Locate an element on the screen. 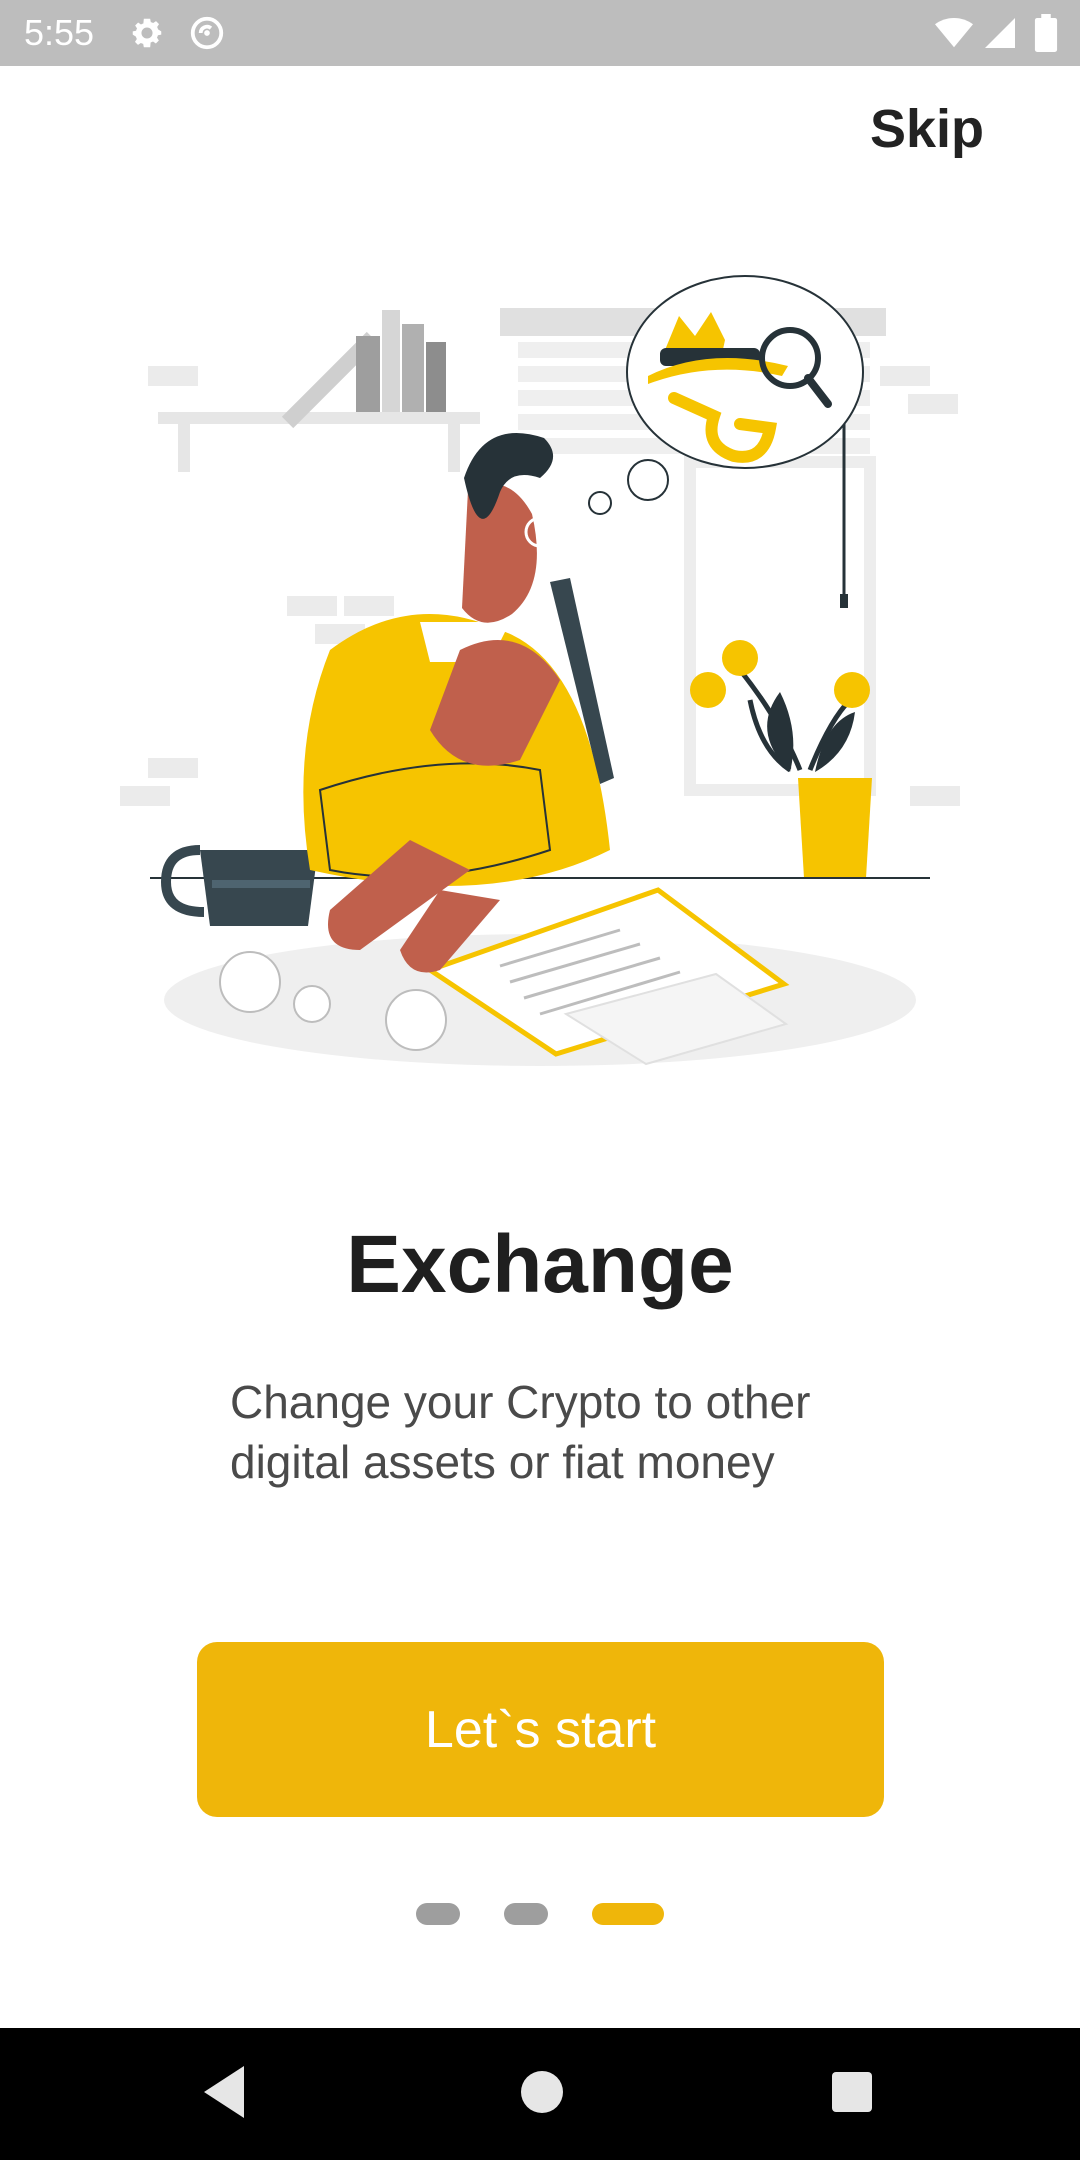 This screenshot has width=1080, height=2160. status-time: 5:55 is located at coordinates (59, 32).